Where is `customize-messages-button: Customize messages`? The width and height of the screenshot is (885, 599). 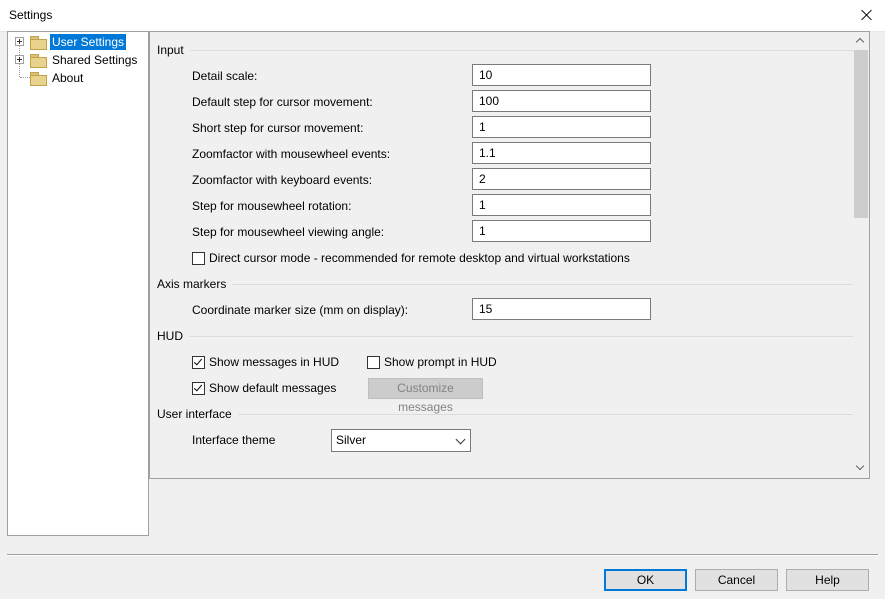
customize-messages-button: Customize messages is located at coordinates (425, 396).